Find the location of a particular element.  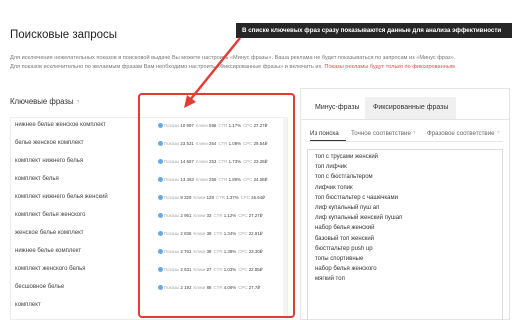

keyword-phrase: комплект женского белья is located at coordinates (50, 269).